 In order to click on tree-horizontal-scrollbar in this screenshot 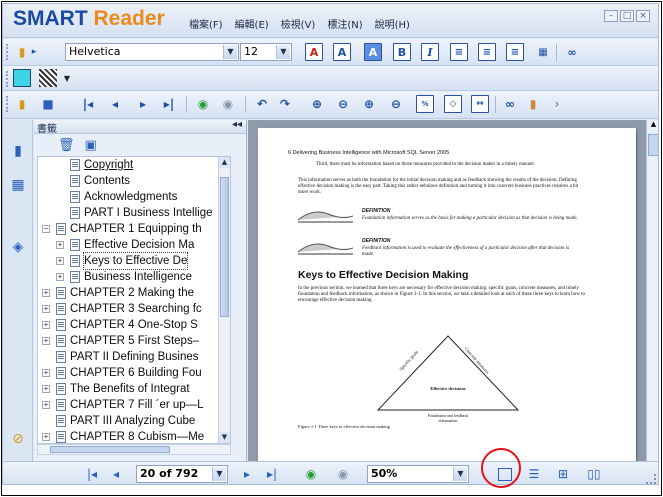, I will do `click(134, 449)`.